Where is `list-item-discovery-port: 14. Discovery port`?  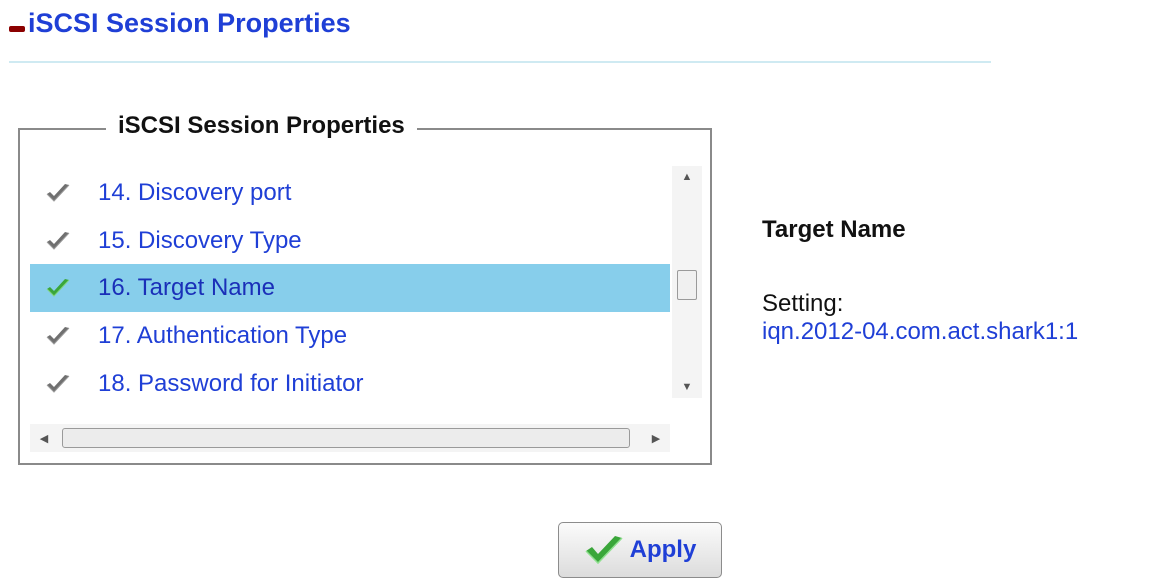
list-item-discovery-port: 14. Discovery port is located at coordinates (350, 193).